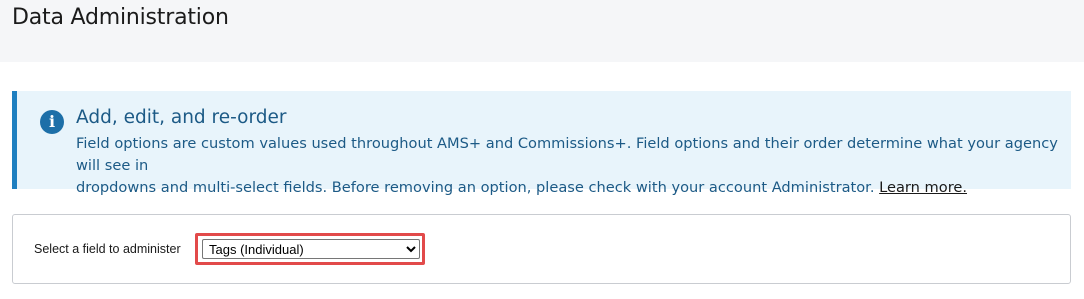  What do you see at coordinates (107, 249) in the screenshot?
I see `field-selector-label: Select a field to administer` at bounding box center [107, 249].